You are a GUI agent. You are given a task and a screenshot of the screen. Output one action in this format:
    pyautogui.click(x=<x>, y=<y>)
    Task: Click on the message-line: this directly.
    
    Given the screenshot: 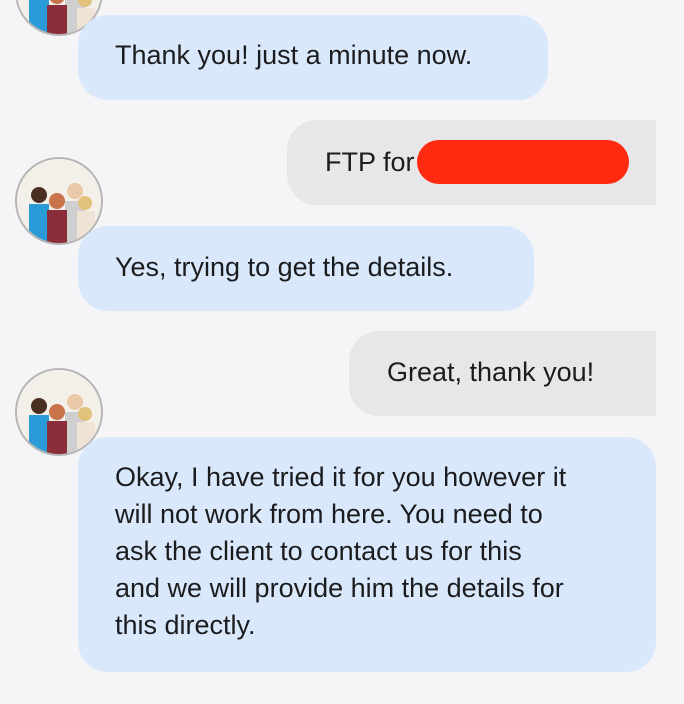 What is the action you would take?
    pyautogui.click(x=185, y=625)
    